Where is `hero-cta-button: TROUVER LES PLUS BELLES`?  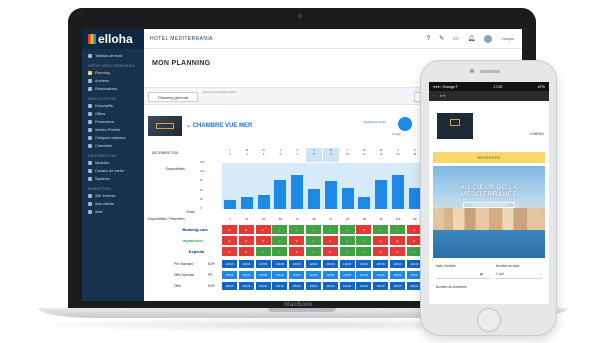 hero-cta-button: TROUVER LES PLUS BELLES is located at coordinates (489, 205).